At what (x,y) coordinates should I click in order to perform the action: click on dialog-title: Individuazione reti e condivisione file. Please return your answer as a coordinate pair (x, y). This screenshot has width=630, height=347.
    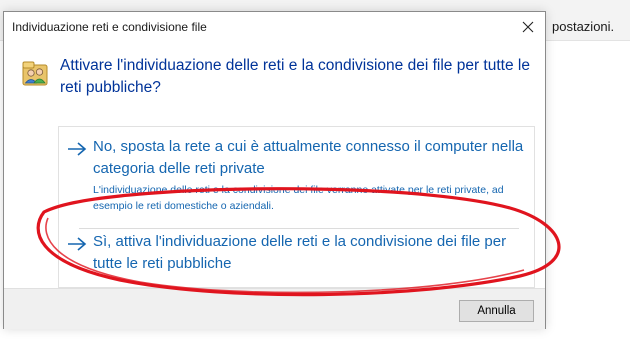
    Looking at the image, I should click on (109, 27).